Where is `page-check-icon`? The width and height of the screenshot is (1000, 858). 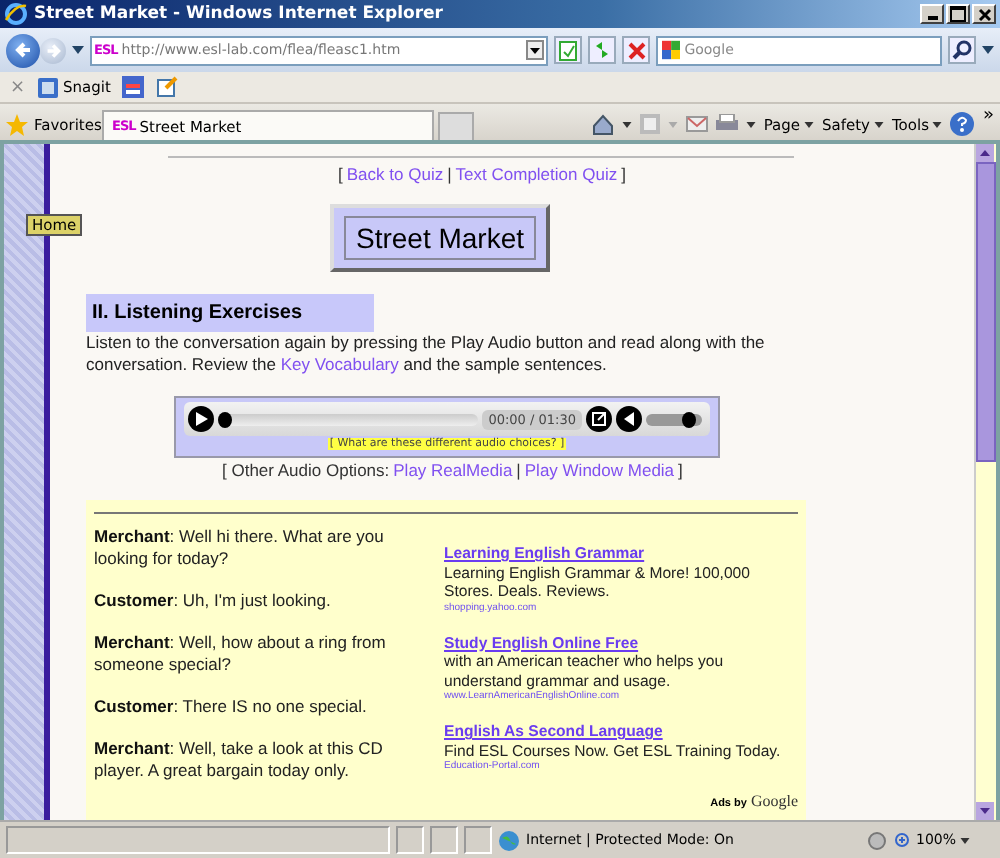 page-check-icon is located at coordinates (568, 50).